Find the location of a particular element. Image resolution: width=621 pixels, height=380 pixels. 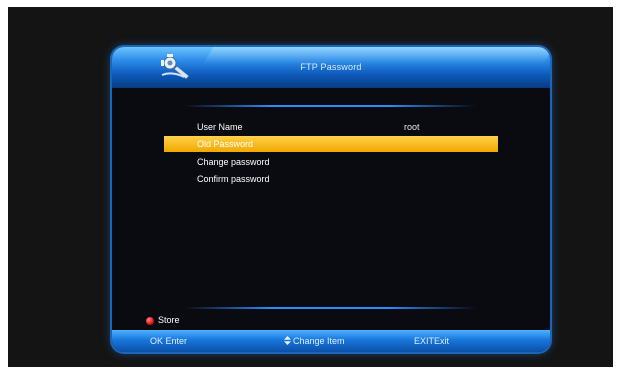

field-label: Change password is located at coordinates (233, 162).